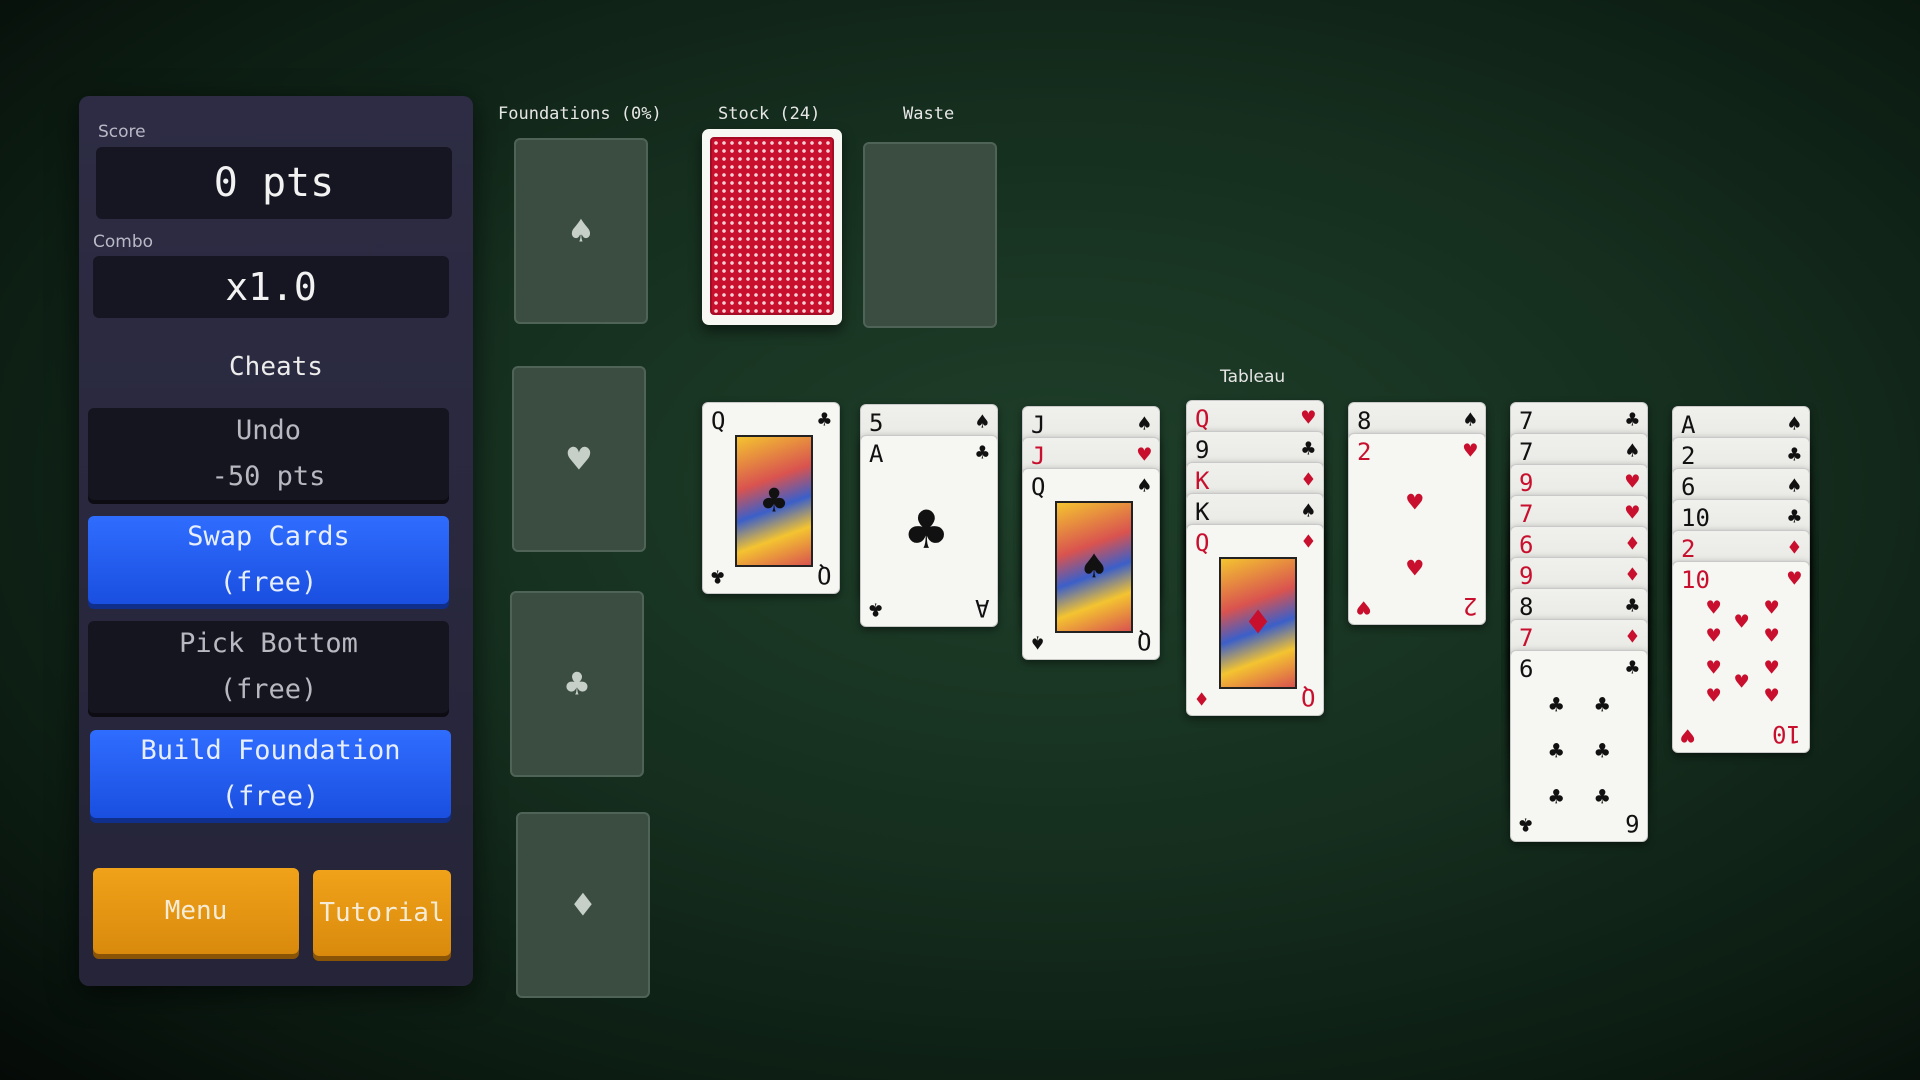  I want to click on foundation-hearts-slot: ♥, so click(579, 459).